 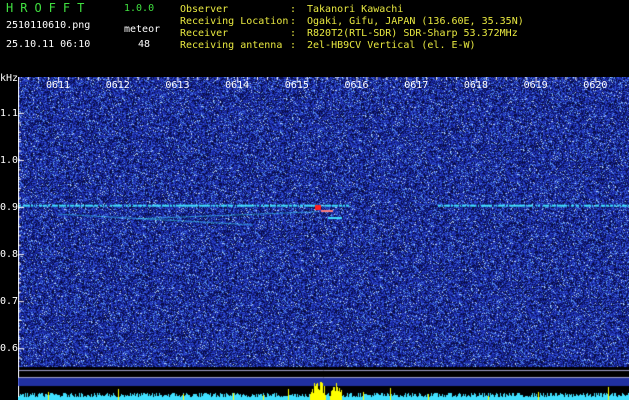 I want to click on y-tick-label: 1.0, so click(x=9, y=160).